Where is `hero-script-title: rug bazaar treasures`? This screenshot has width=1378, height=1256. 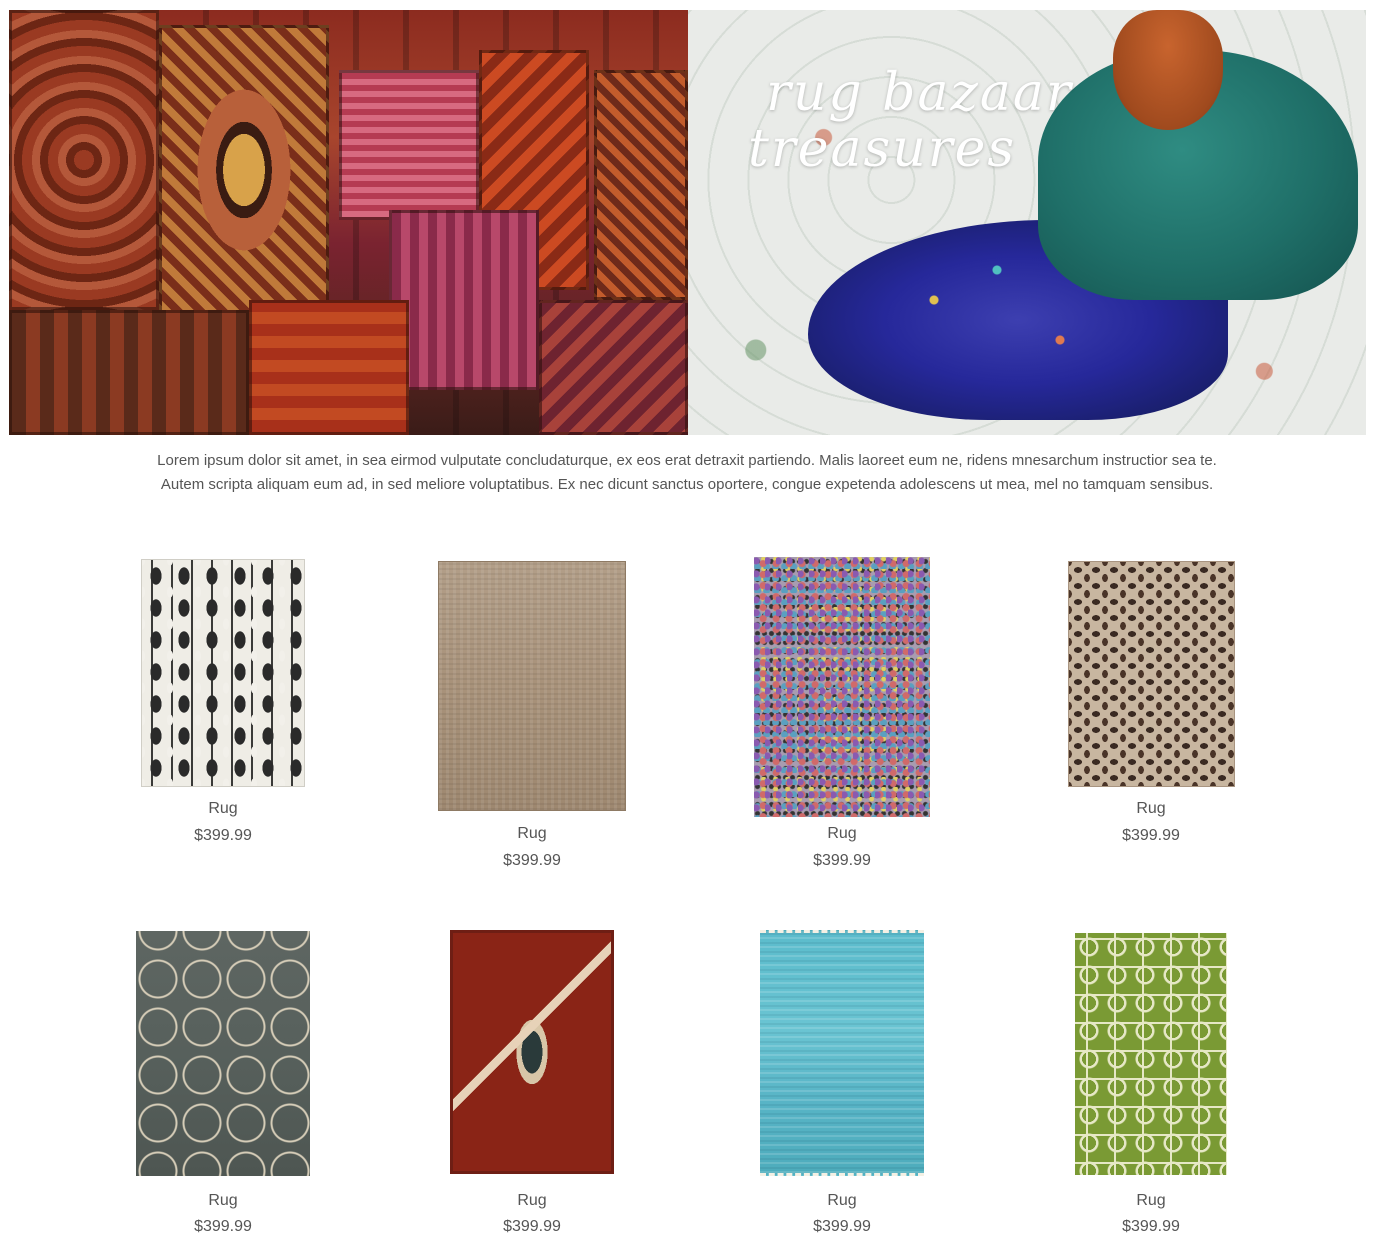
hero-script-title: rug bazaar treasures is located at coordinates (910, 121).